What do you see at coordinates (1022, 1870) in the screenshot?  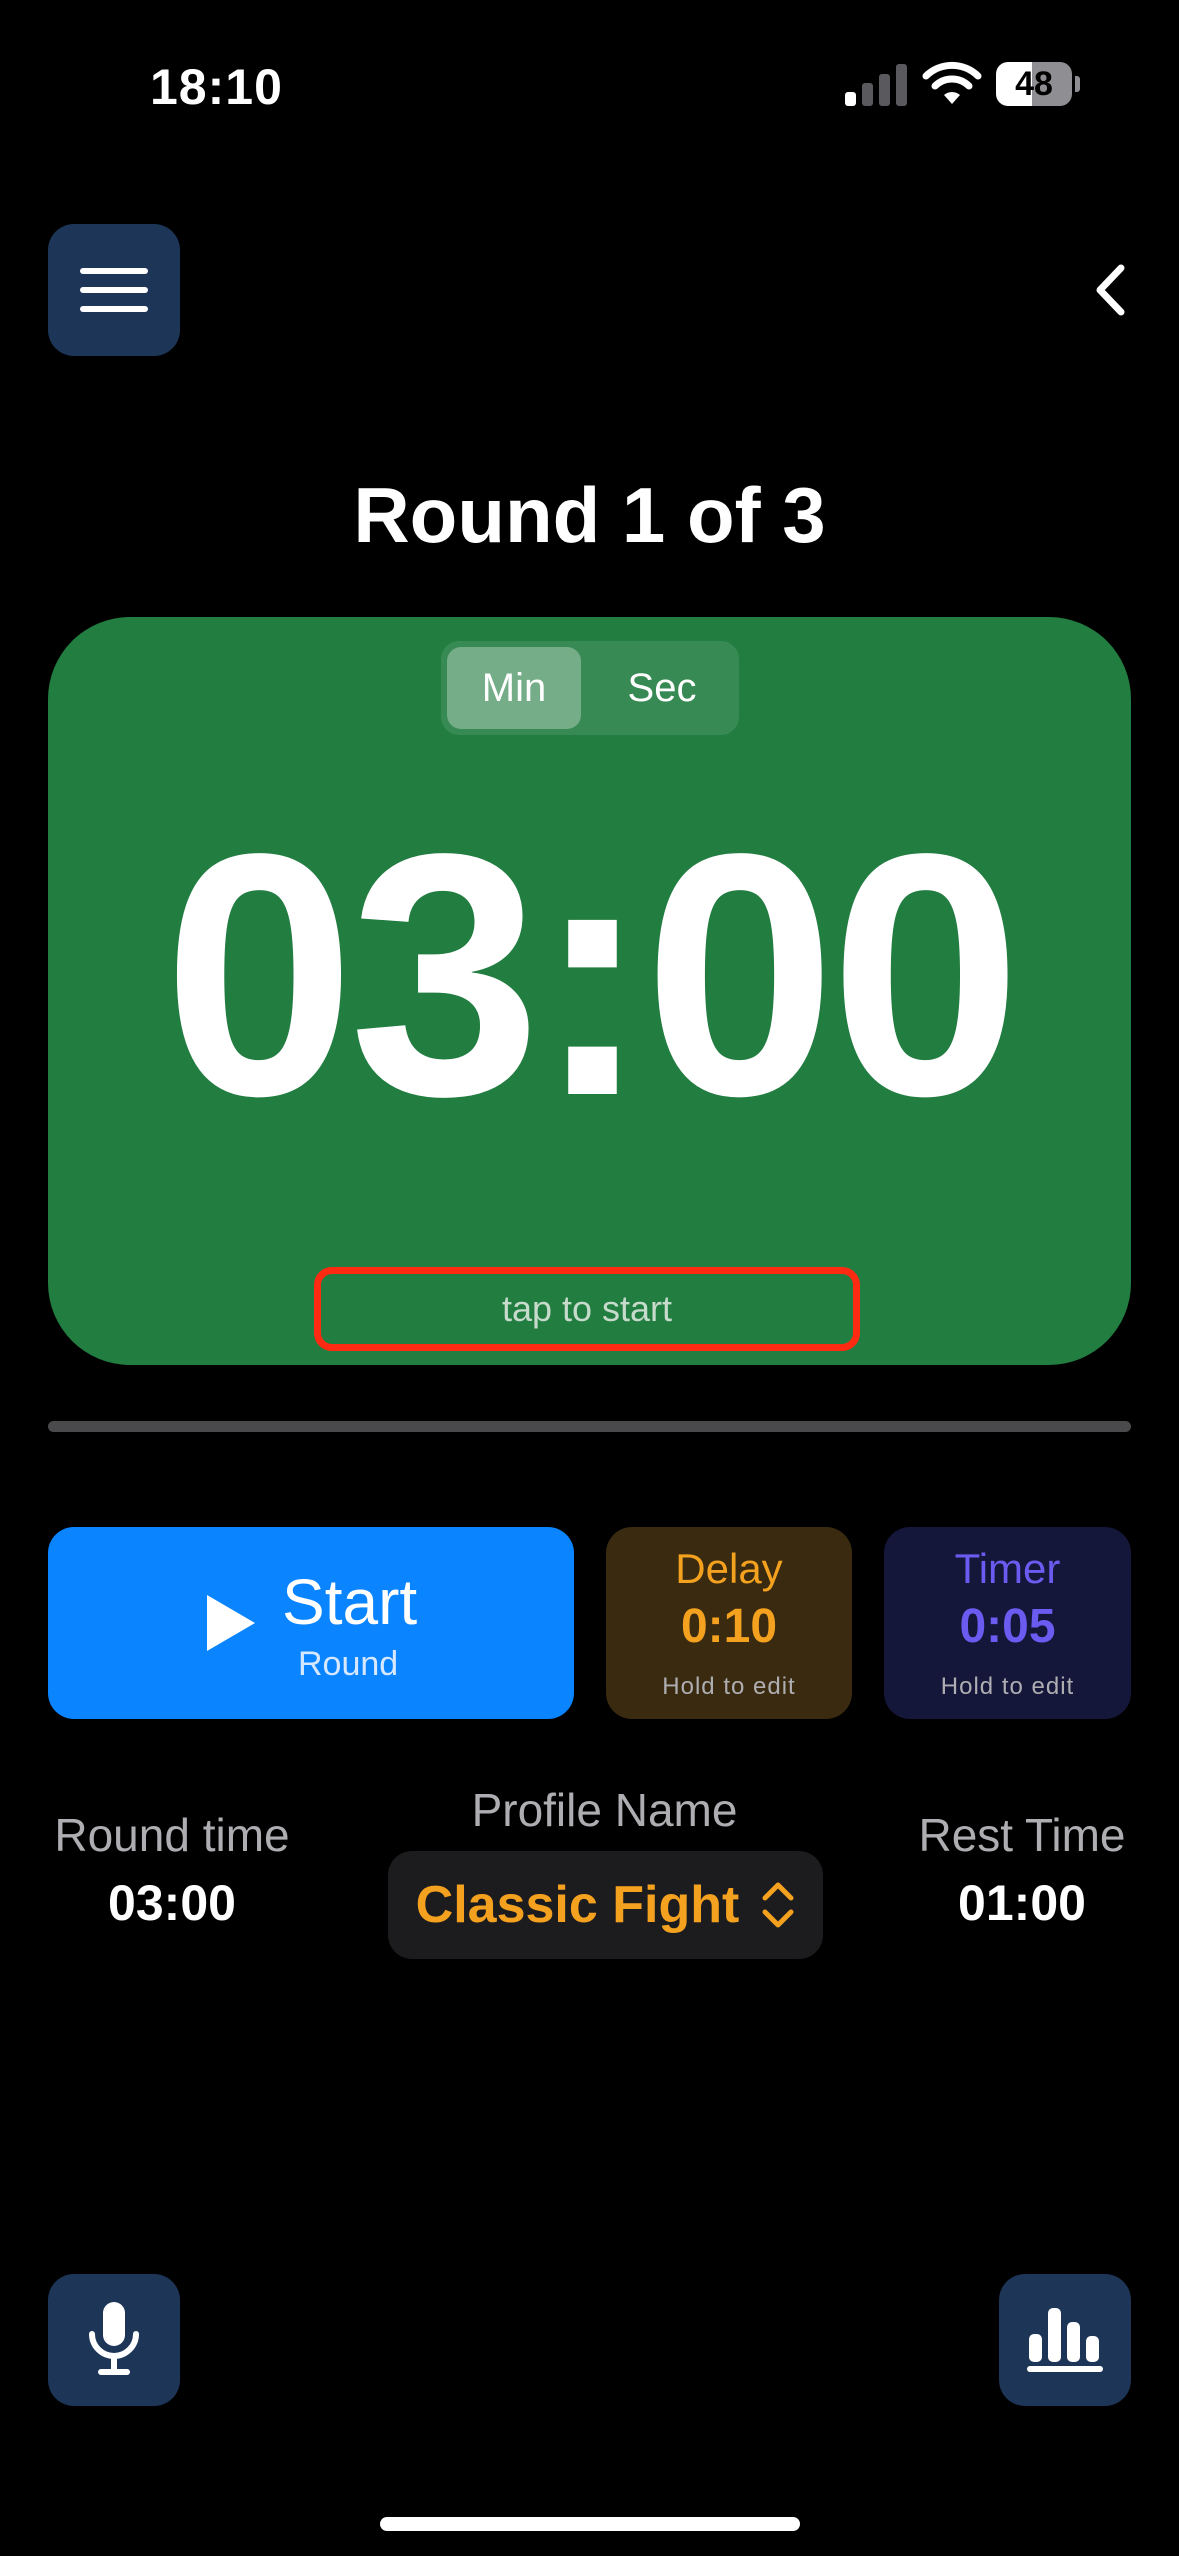 I see `rest-time-info: Rest Time 01:00` at bounding box center [1022, 1870].